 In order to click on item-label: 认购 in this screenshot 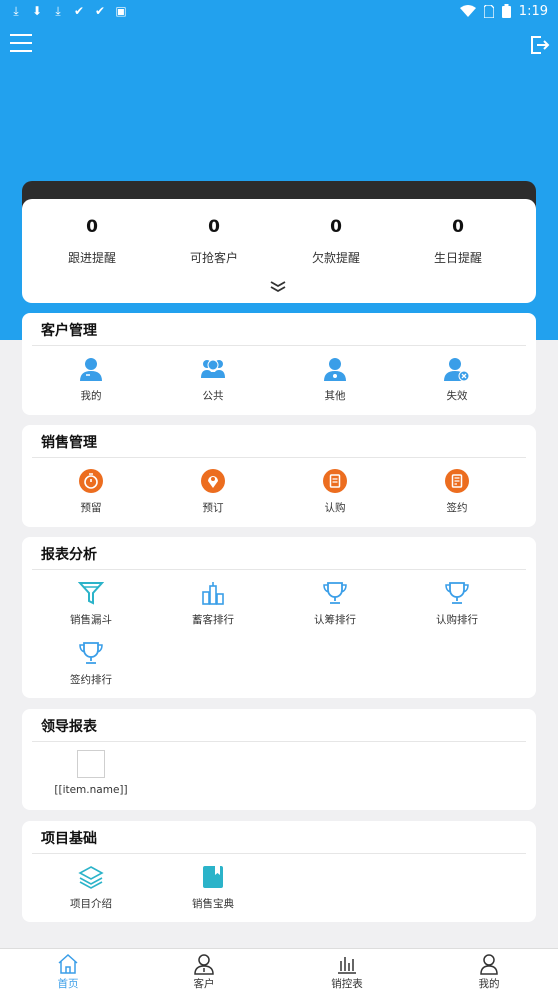, I will do `click(335, 508)`.